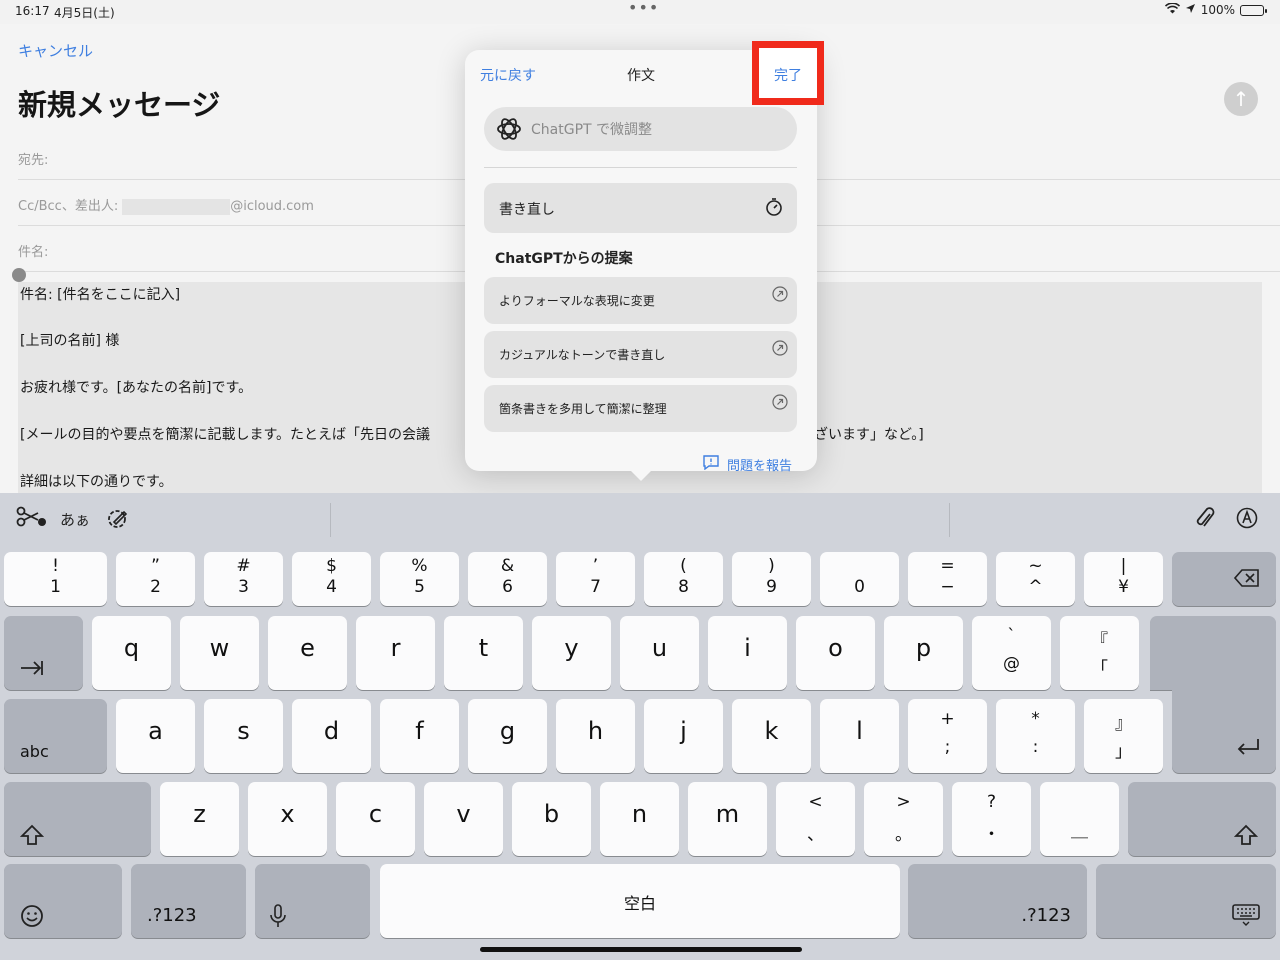 Image resolution: width=1280 pixels, height=960 pixels. I want to click on key-semicolon: +;, so click(947, 736).